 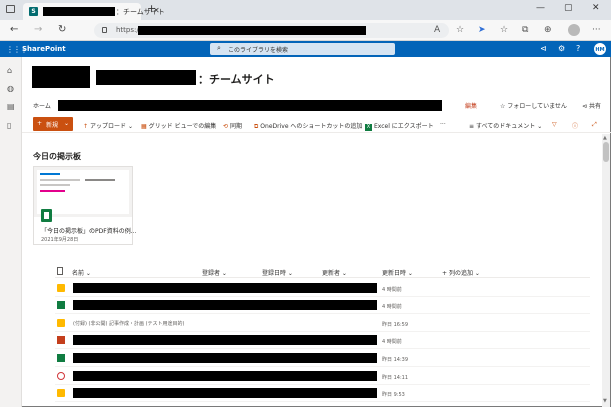 What do you see at coordinates (60, 240) in the screenshot?
I see `card-date: 2021年9月28日` at bounding box center [60, 240].